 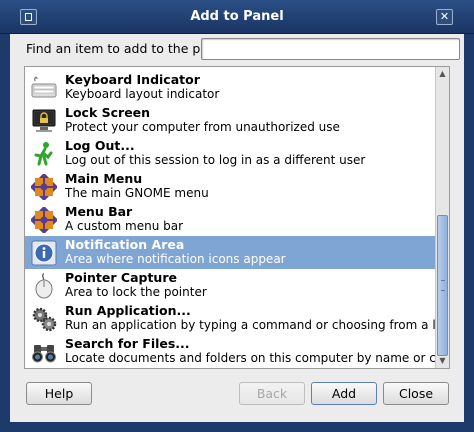 What do you see at coordinates (137, 193) in the screenshot?
I see `item-description: The main GNOME menu` at bounding box center [137, 193].